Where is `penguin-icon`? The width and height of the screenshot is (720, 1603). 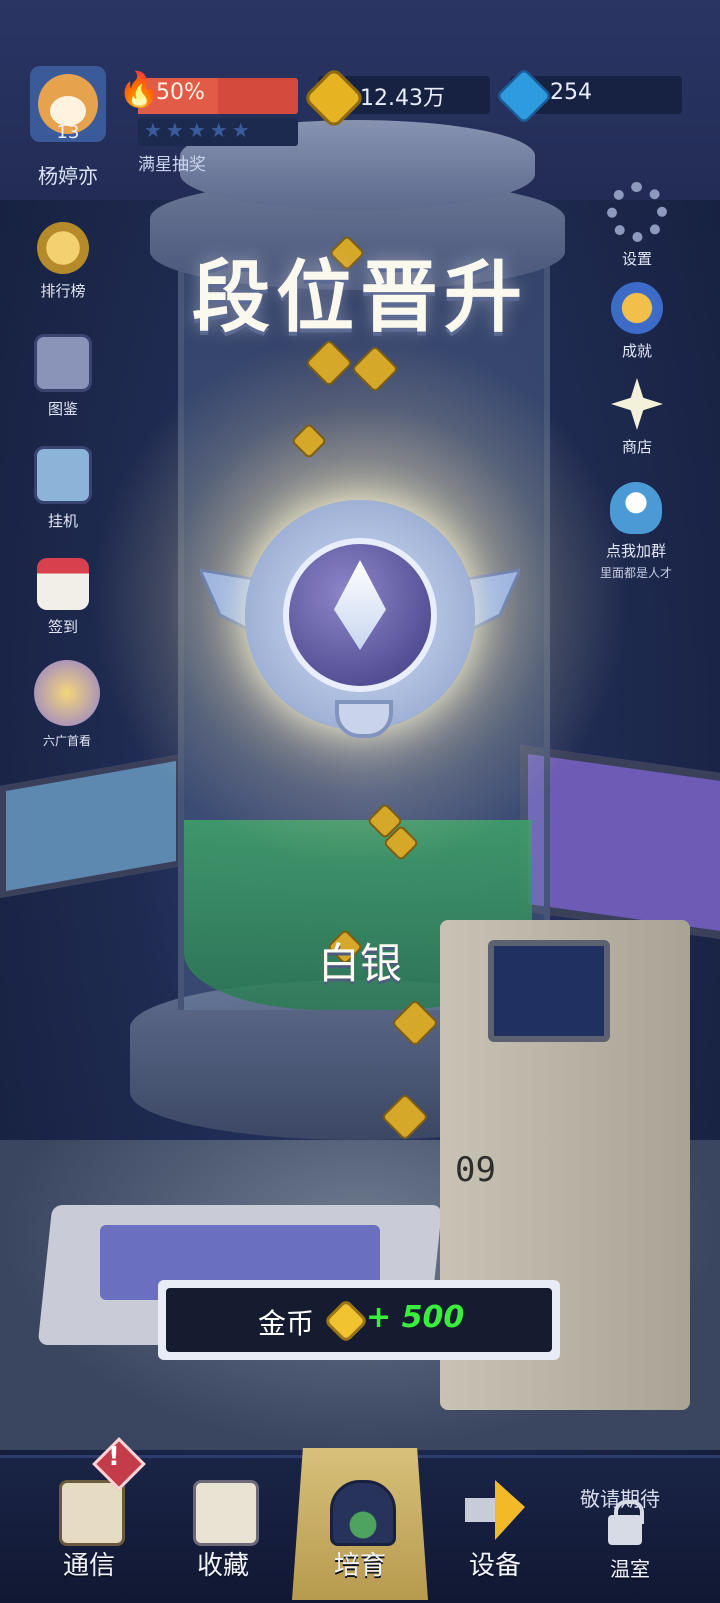
penguin-icon is located at coordinates (636, 508).